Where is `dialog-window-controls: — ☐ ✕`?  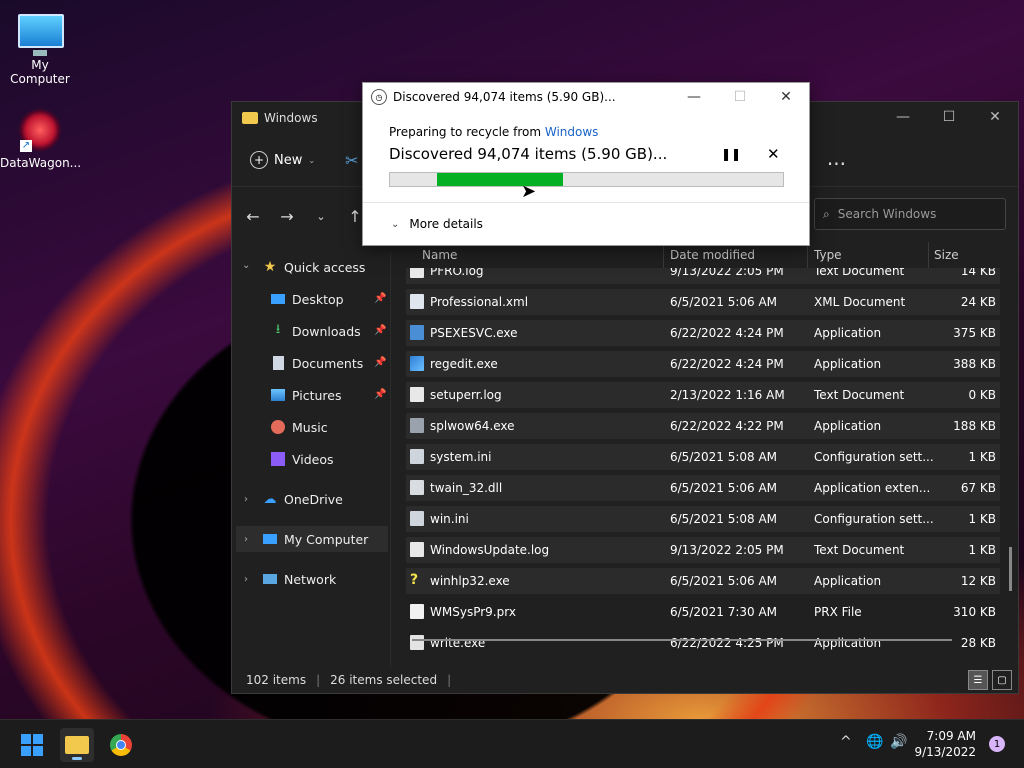
dialog-window-controls: — ☐ ✕ is located at coordinates (740, 97).